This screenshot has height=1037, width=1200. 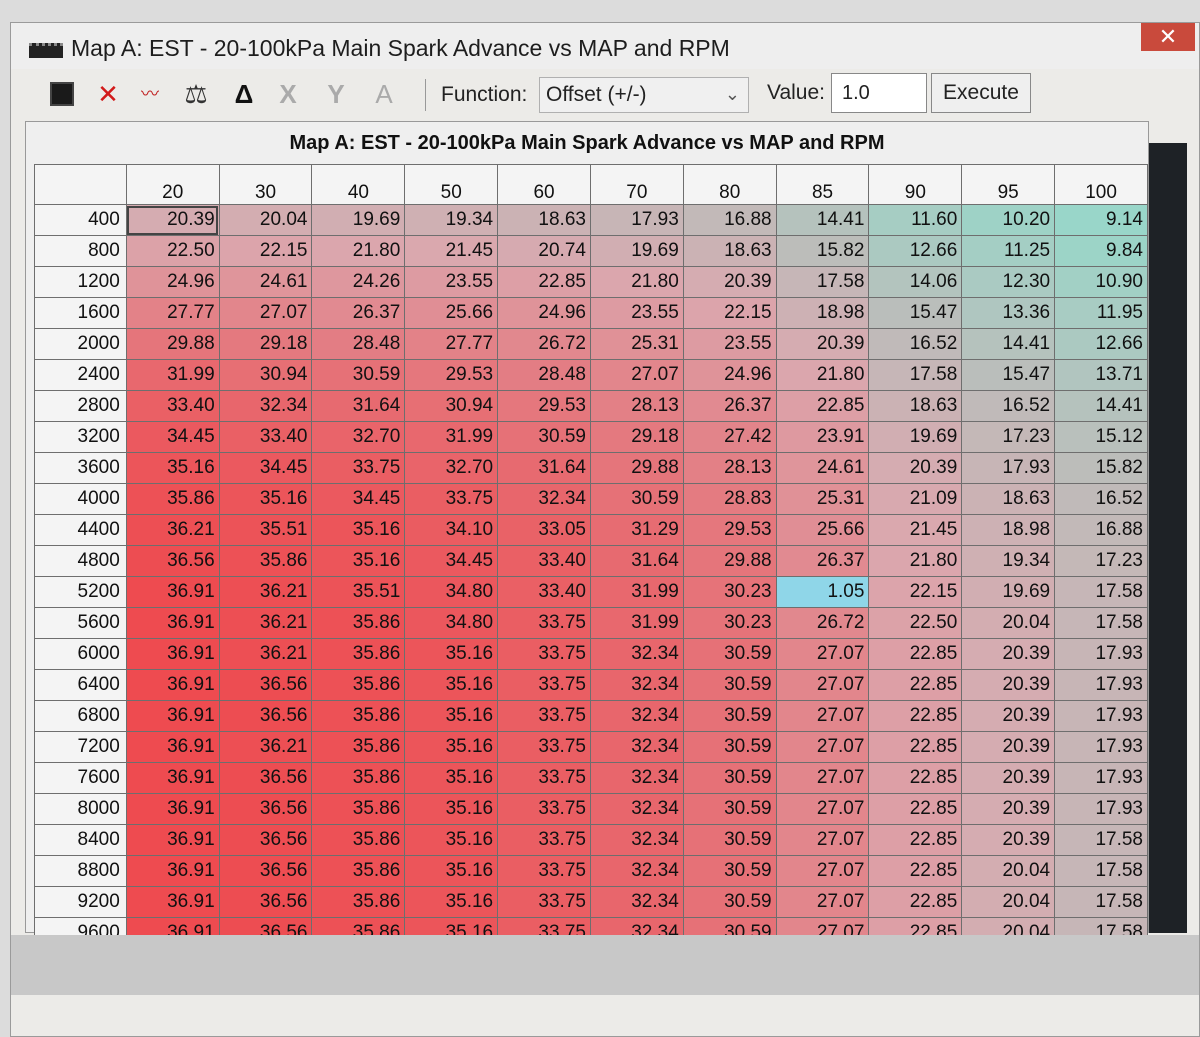 I want to click on table-cell: 11.60, so click(x=915, y=220).